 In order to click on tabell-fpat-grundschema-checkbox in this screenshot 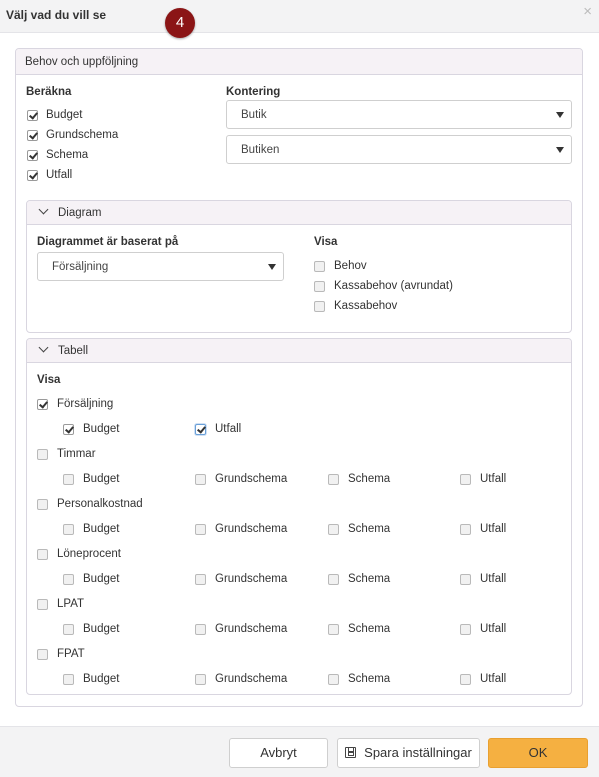, I will do `click(200, 679)`.